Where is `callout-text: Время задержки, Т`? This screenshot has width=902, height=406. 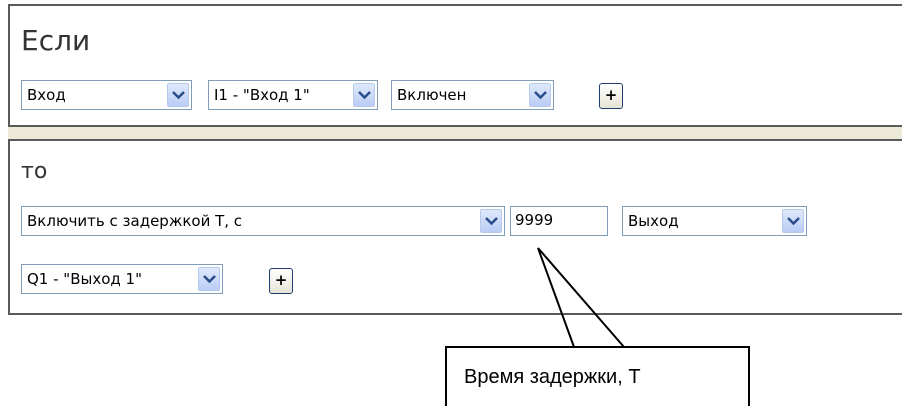
callout-text: Время задержки, Т is located at coordinates (552, 377).